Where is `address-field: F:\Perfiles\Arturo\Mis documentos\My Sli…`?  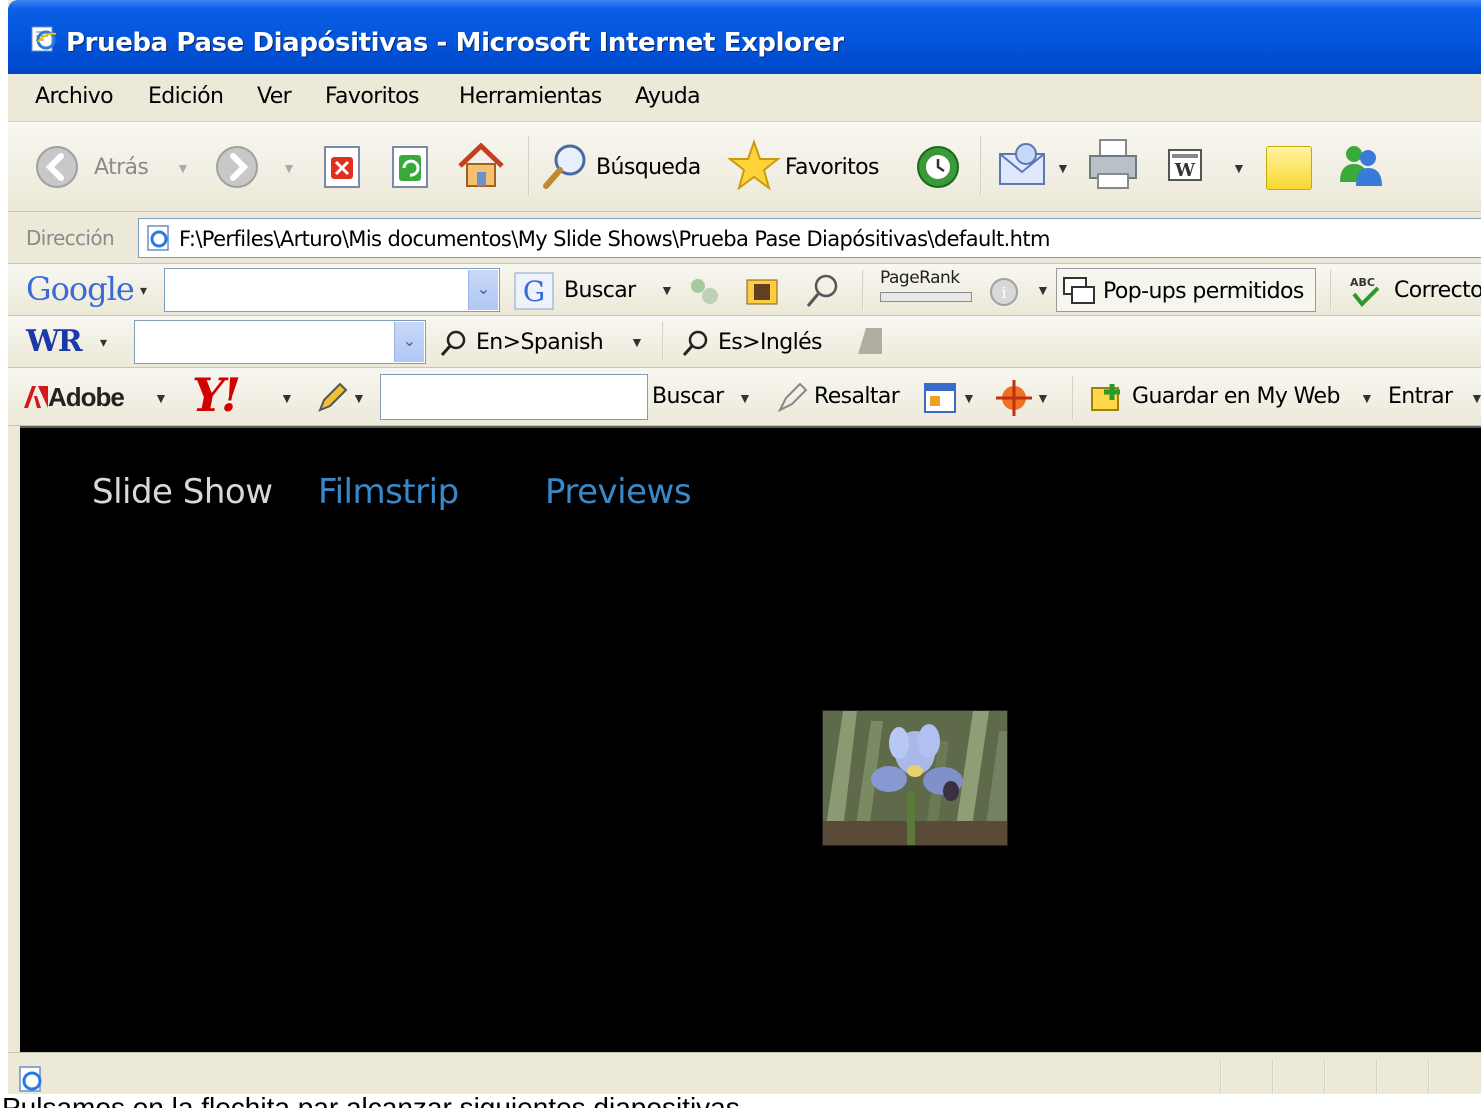 address-field: F:\Perfiles\Arturo\Mis documentos\My Sli… is located at coordinates (809, 238).